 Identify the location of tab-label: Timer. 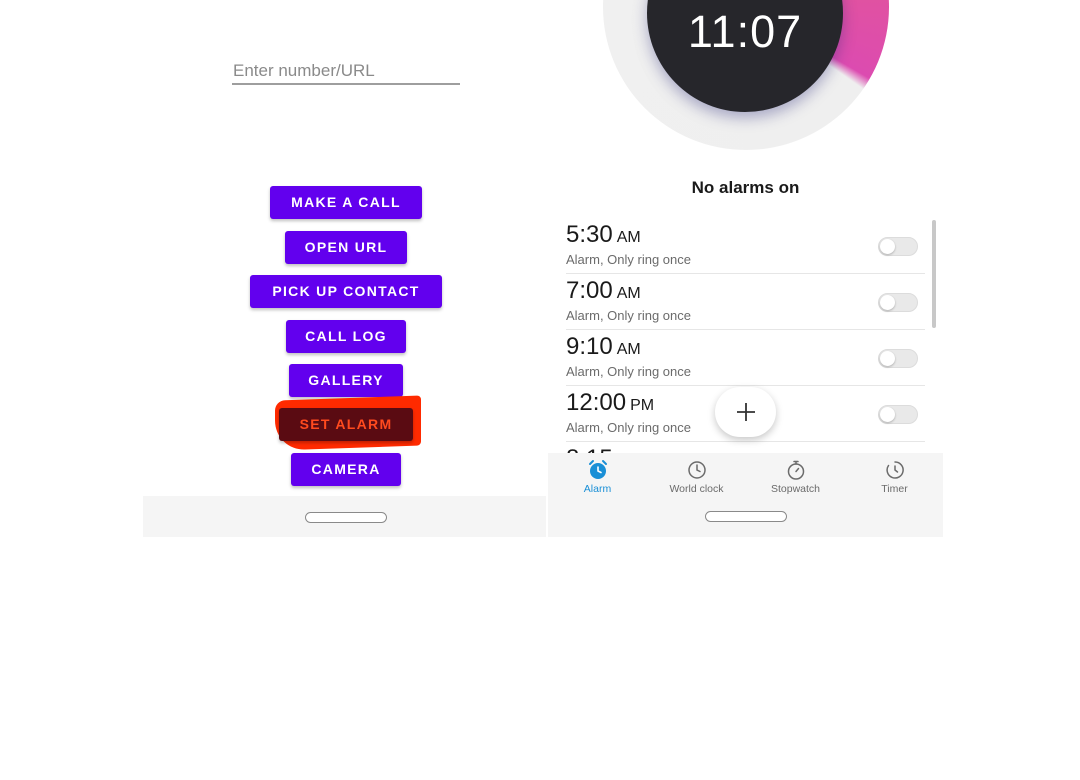
(894, 489).